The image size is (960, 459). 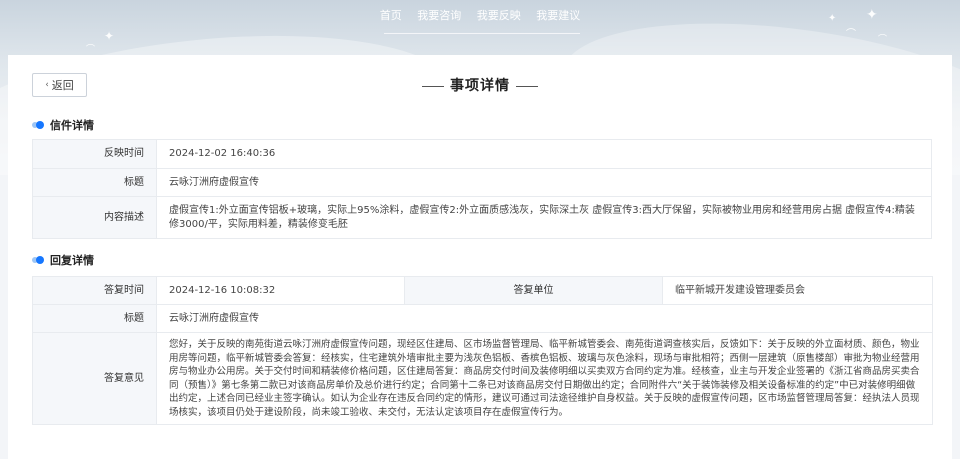 What do you see at coordinates (544, 154) in the screenshot?
I see `row-value: 2024-12-02 16:40:36` at bounding box center [544, 154].